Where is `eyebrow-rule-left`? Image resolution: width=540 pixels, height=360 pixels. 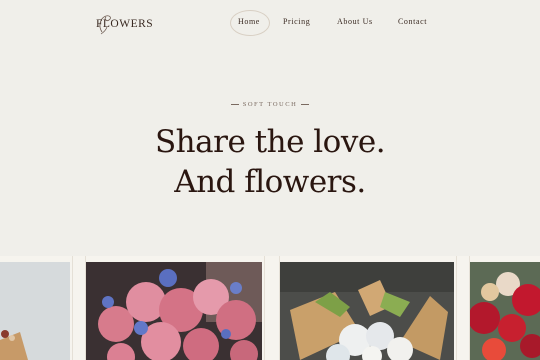 eyebrow-rule-left is located at coordinates (234, 105).